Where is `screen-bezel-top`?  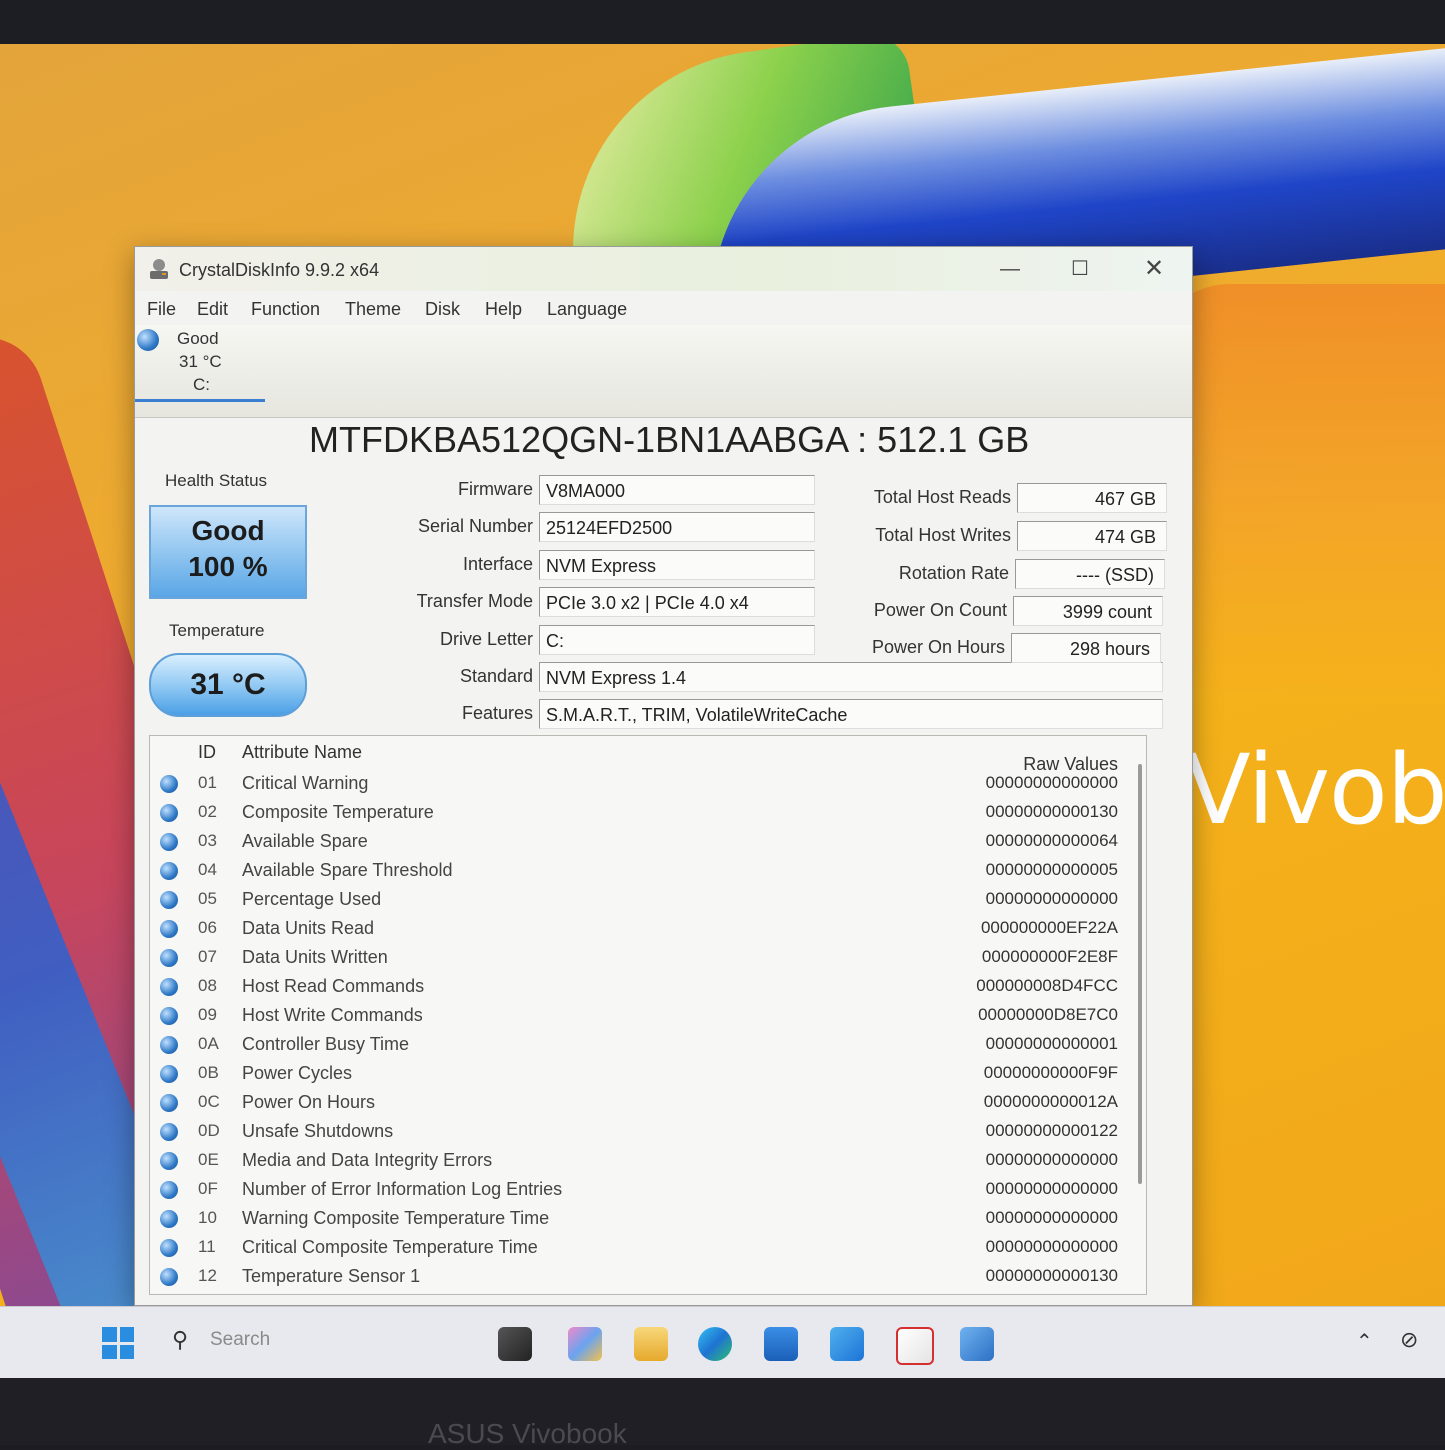
screen-bezel-top is located at coordinates (722, 22).